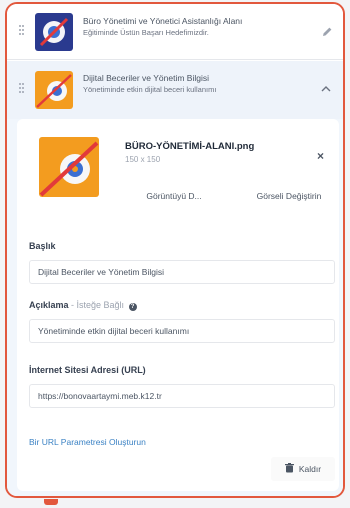  What do you see at coordinates (326, 89) in the screenshot?
I see `chevron-up-icon` at bounding box center [326, 89].